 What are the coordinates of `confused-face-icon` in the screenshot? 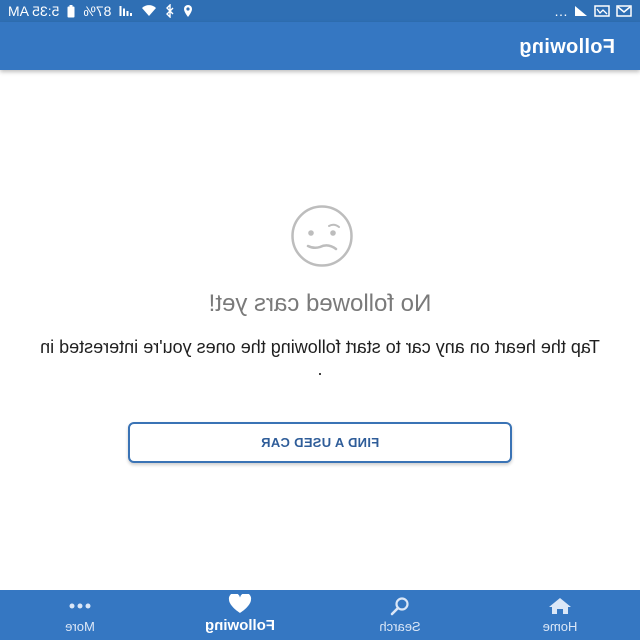 It's located at (322, 236).